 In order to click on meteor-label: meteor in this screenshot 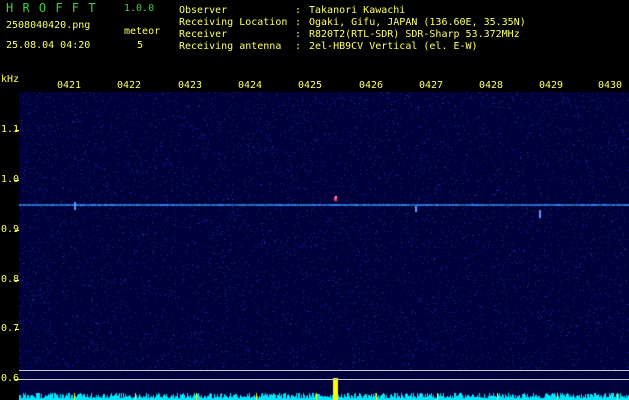, I will do `click(142, 31)`.